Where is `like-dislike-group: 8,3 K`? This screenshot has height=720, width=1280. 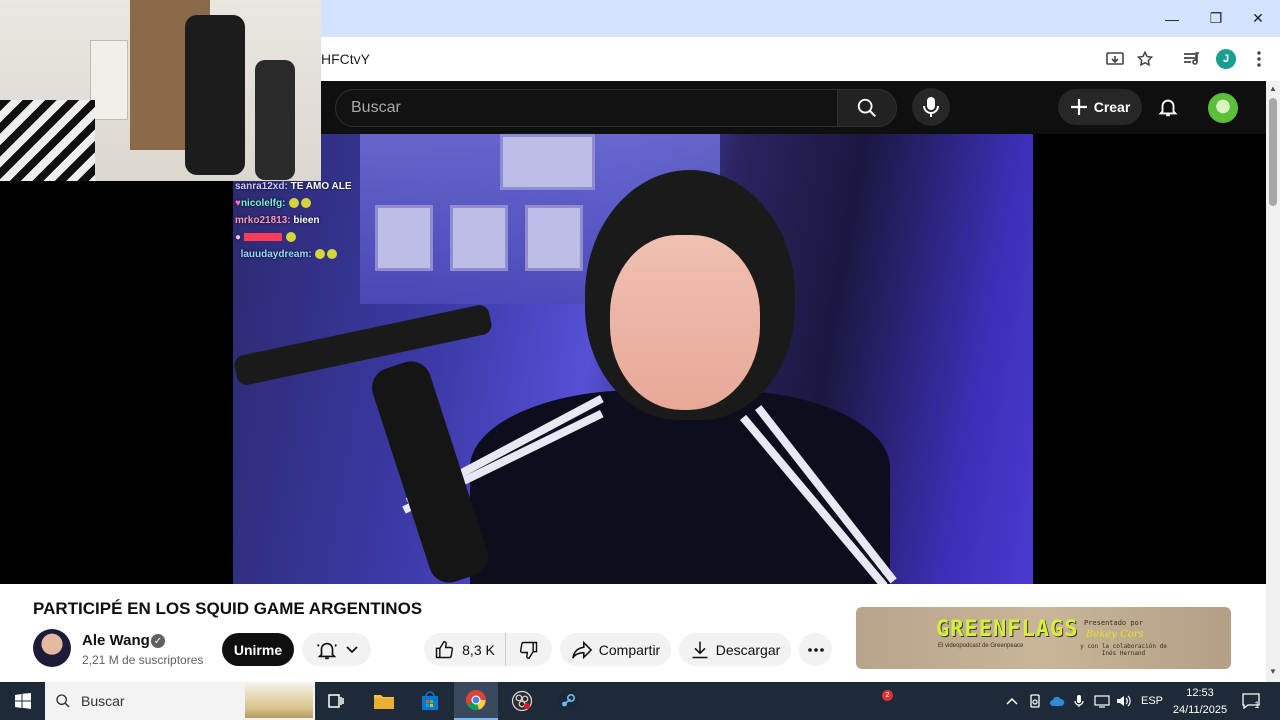
like-dislike-group: 8,3 K is located at coordinates (488, 649).